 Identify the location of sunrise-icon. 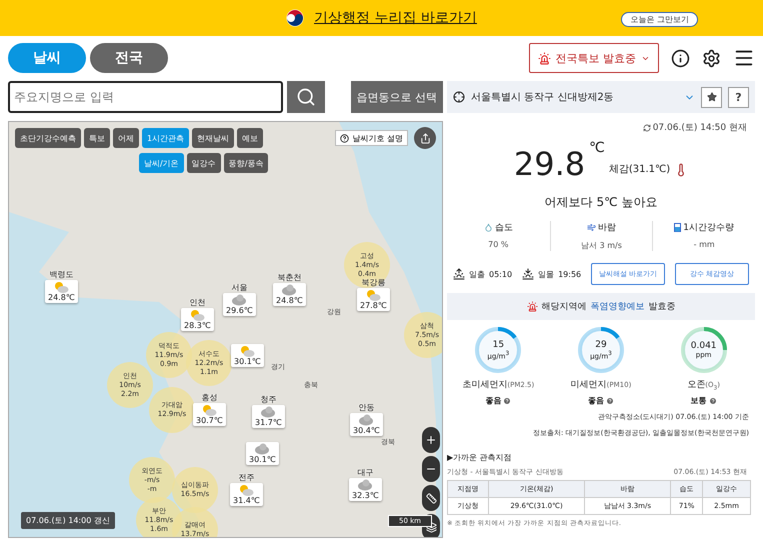
(459, 274).